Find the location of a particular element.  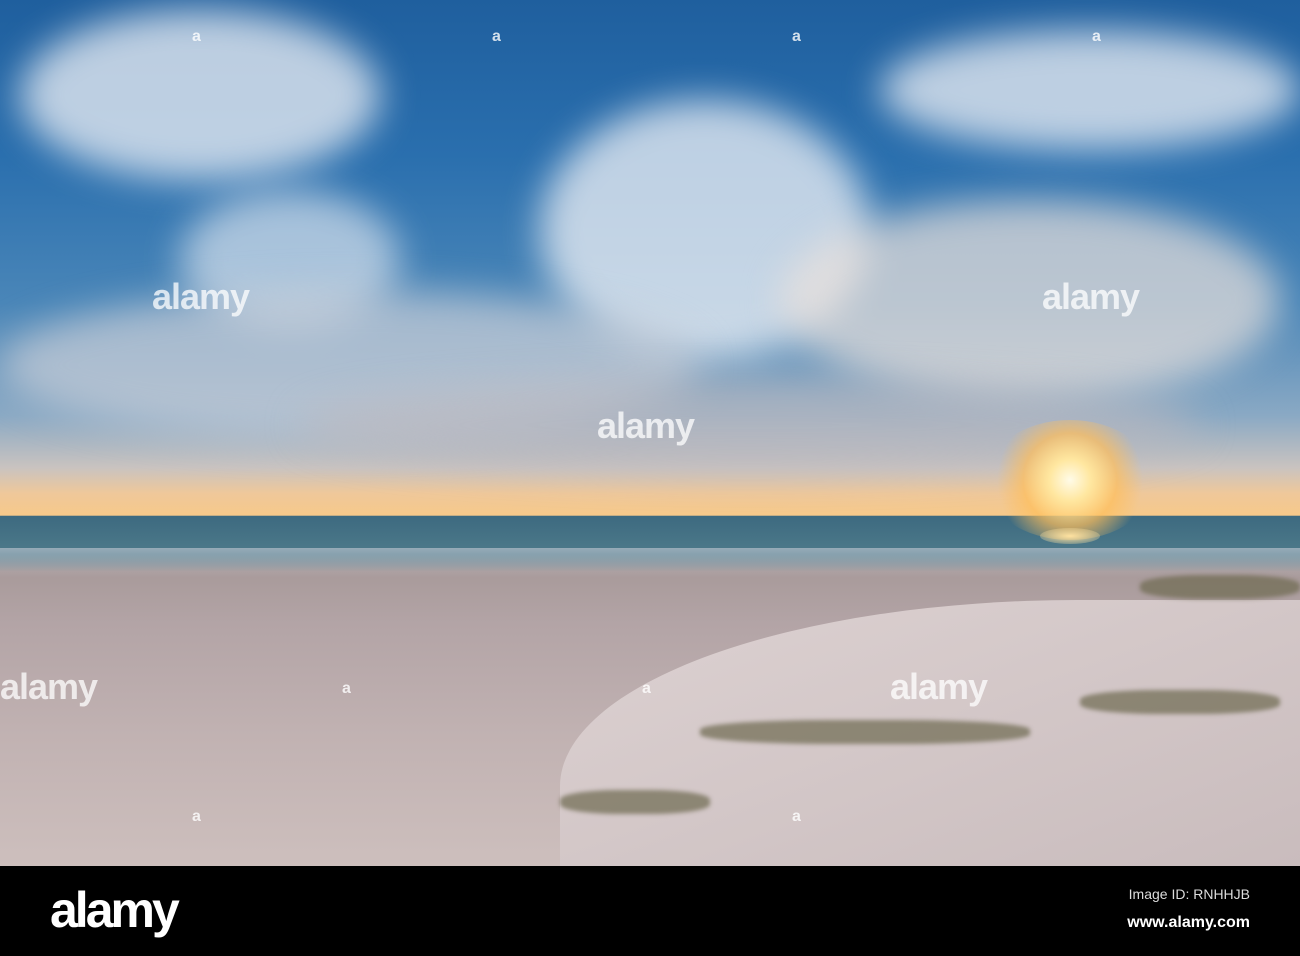

sun is located at coordinates (1070, 480).